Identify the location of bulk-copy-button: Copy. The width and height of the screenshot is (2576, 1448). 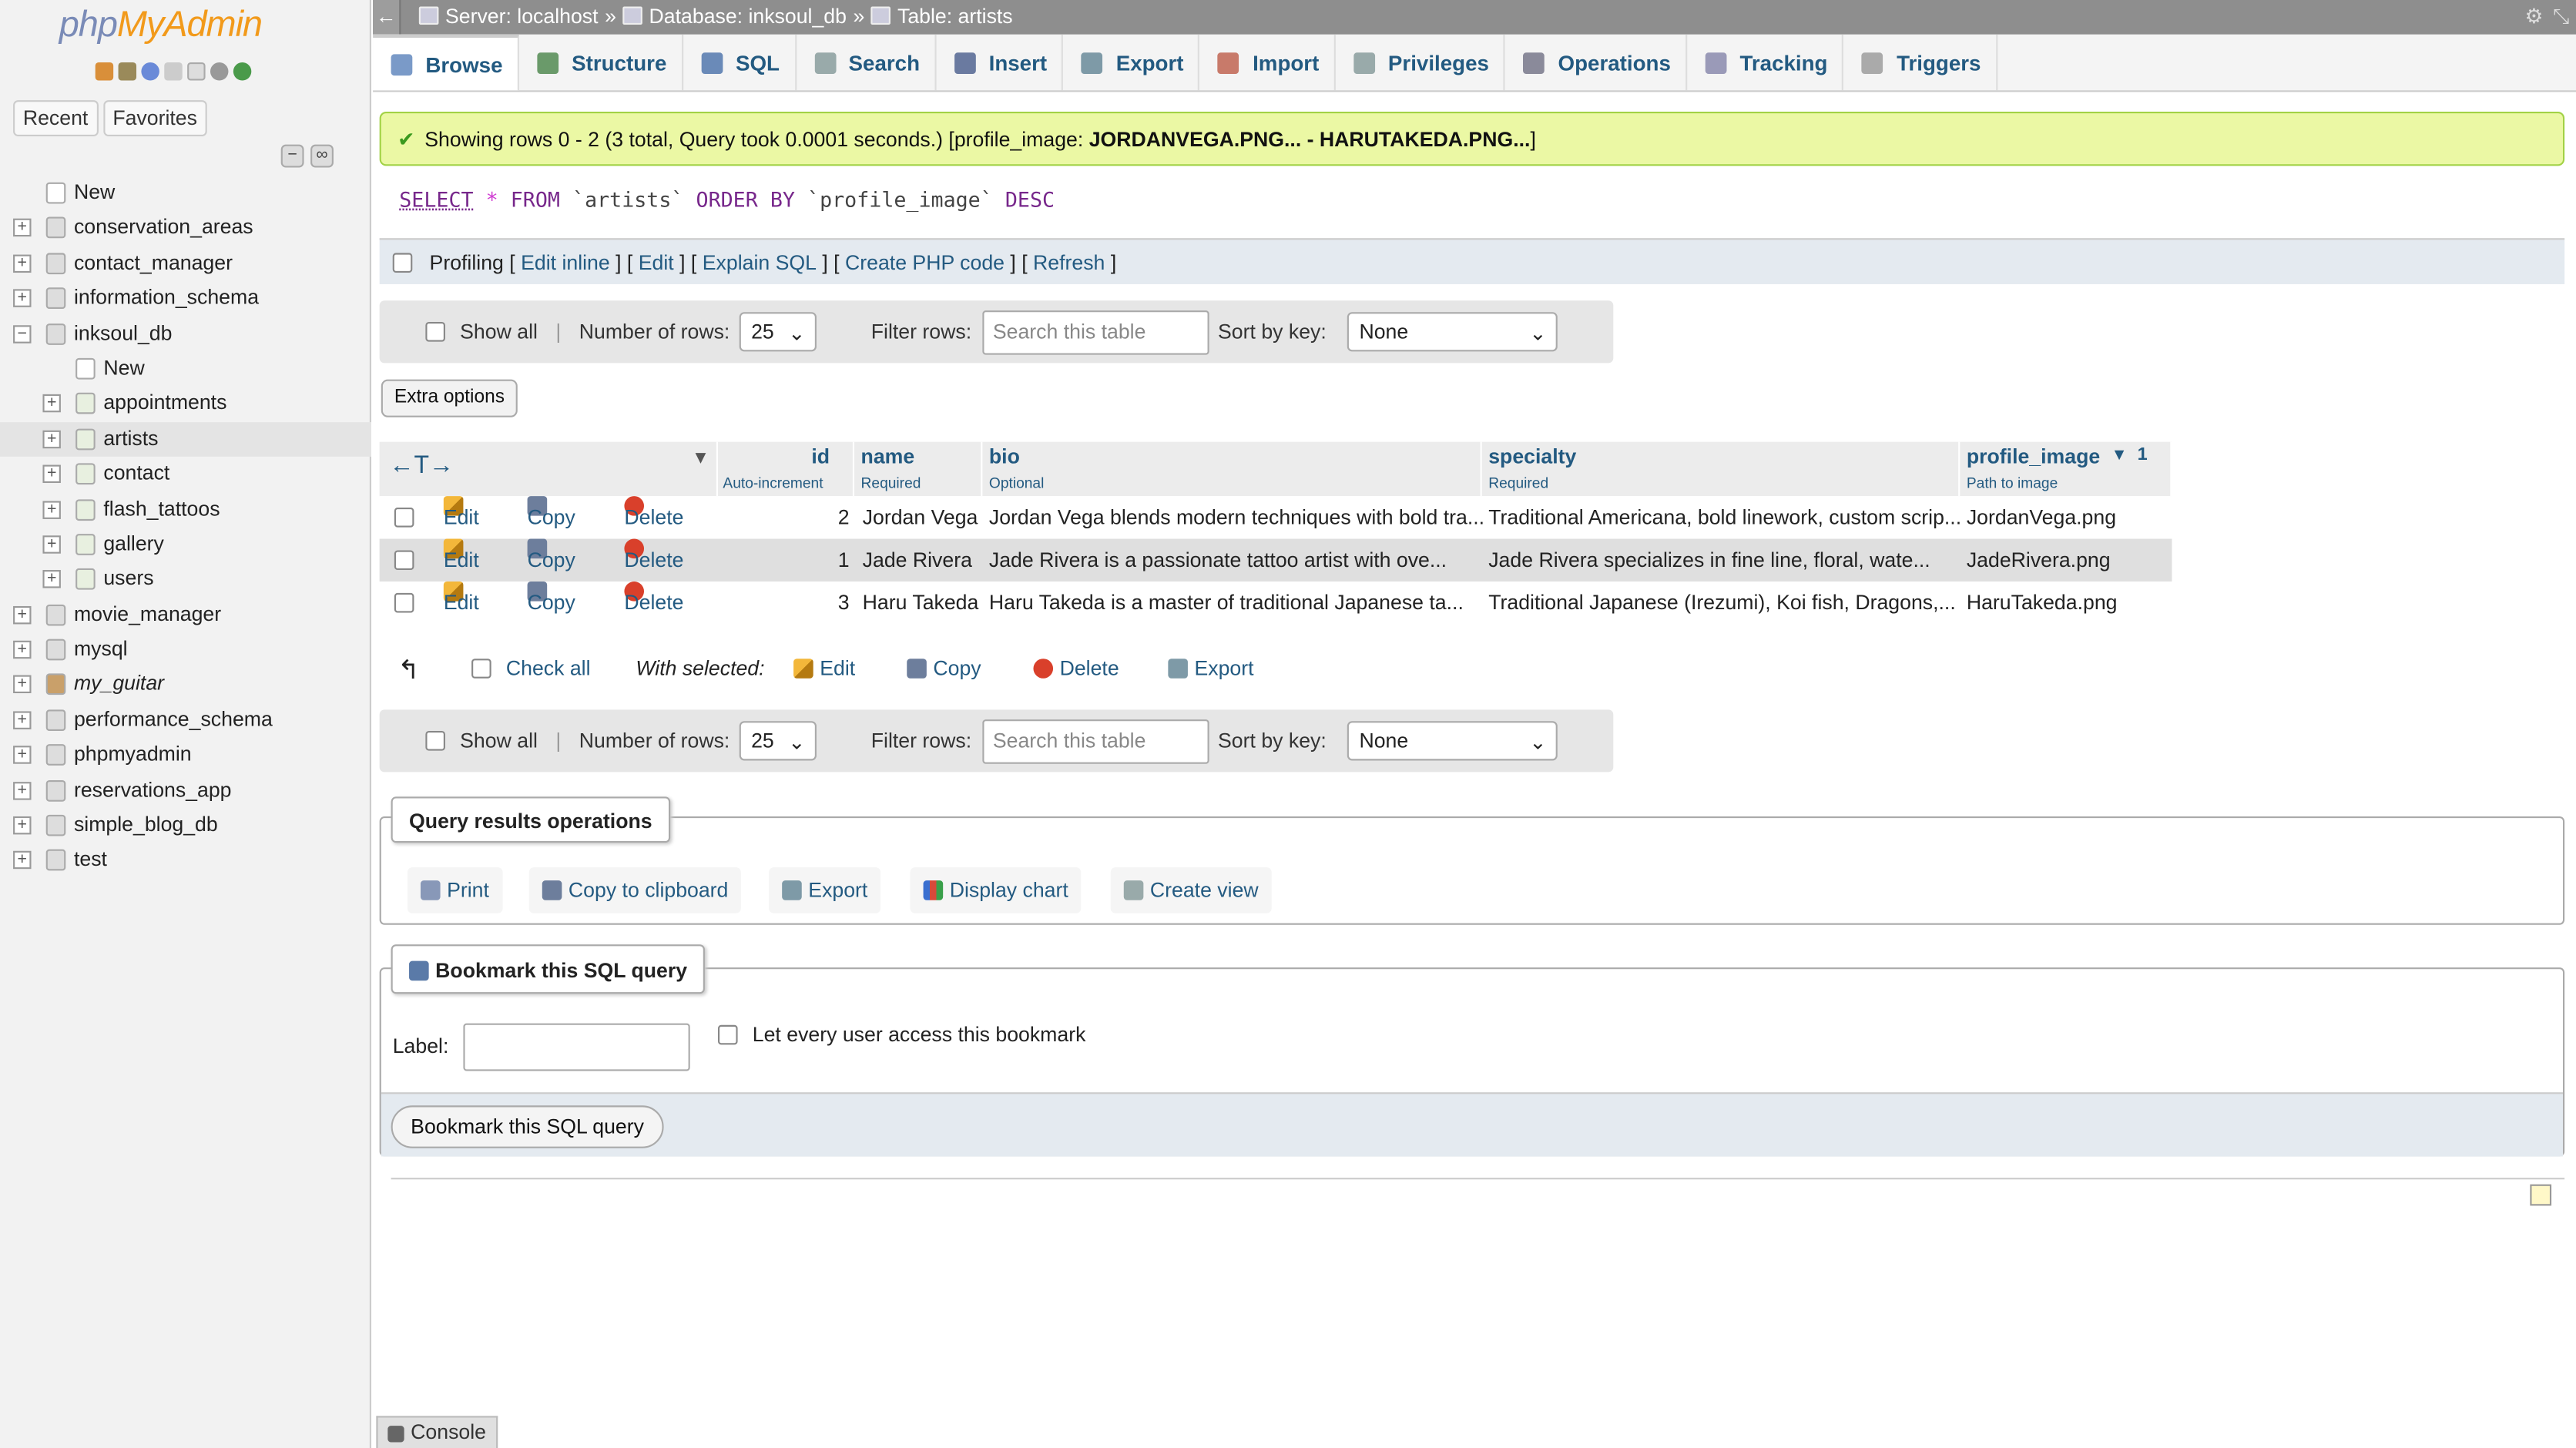
(944, 668).